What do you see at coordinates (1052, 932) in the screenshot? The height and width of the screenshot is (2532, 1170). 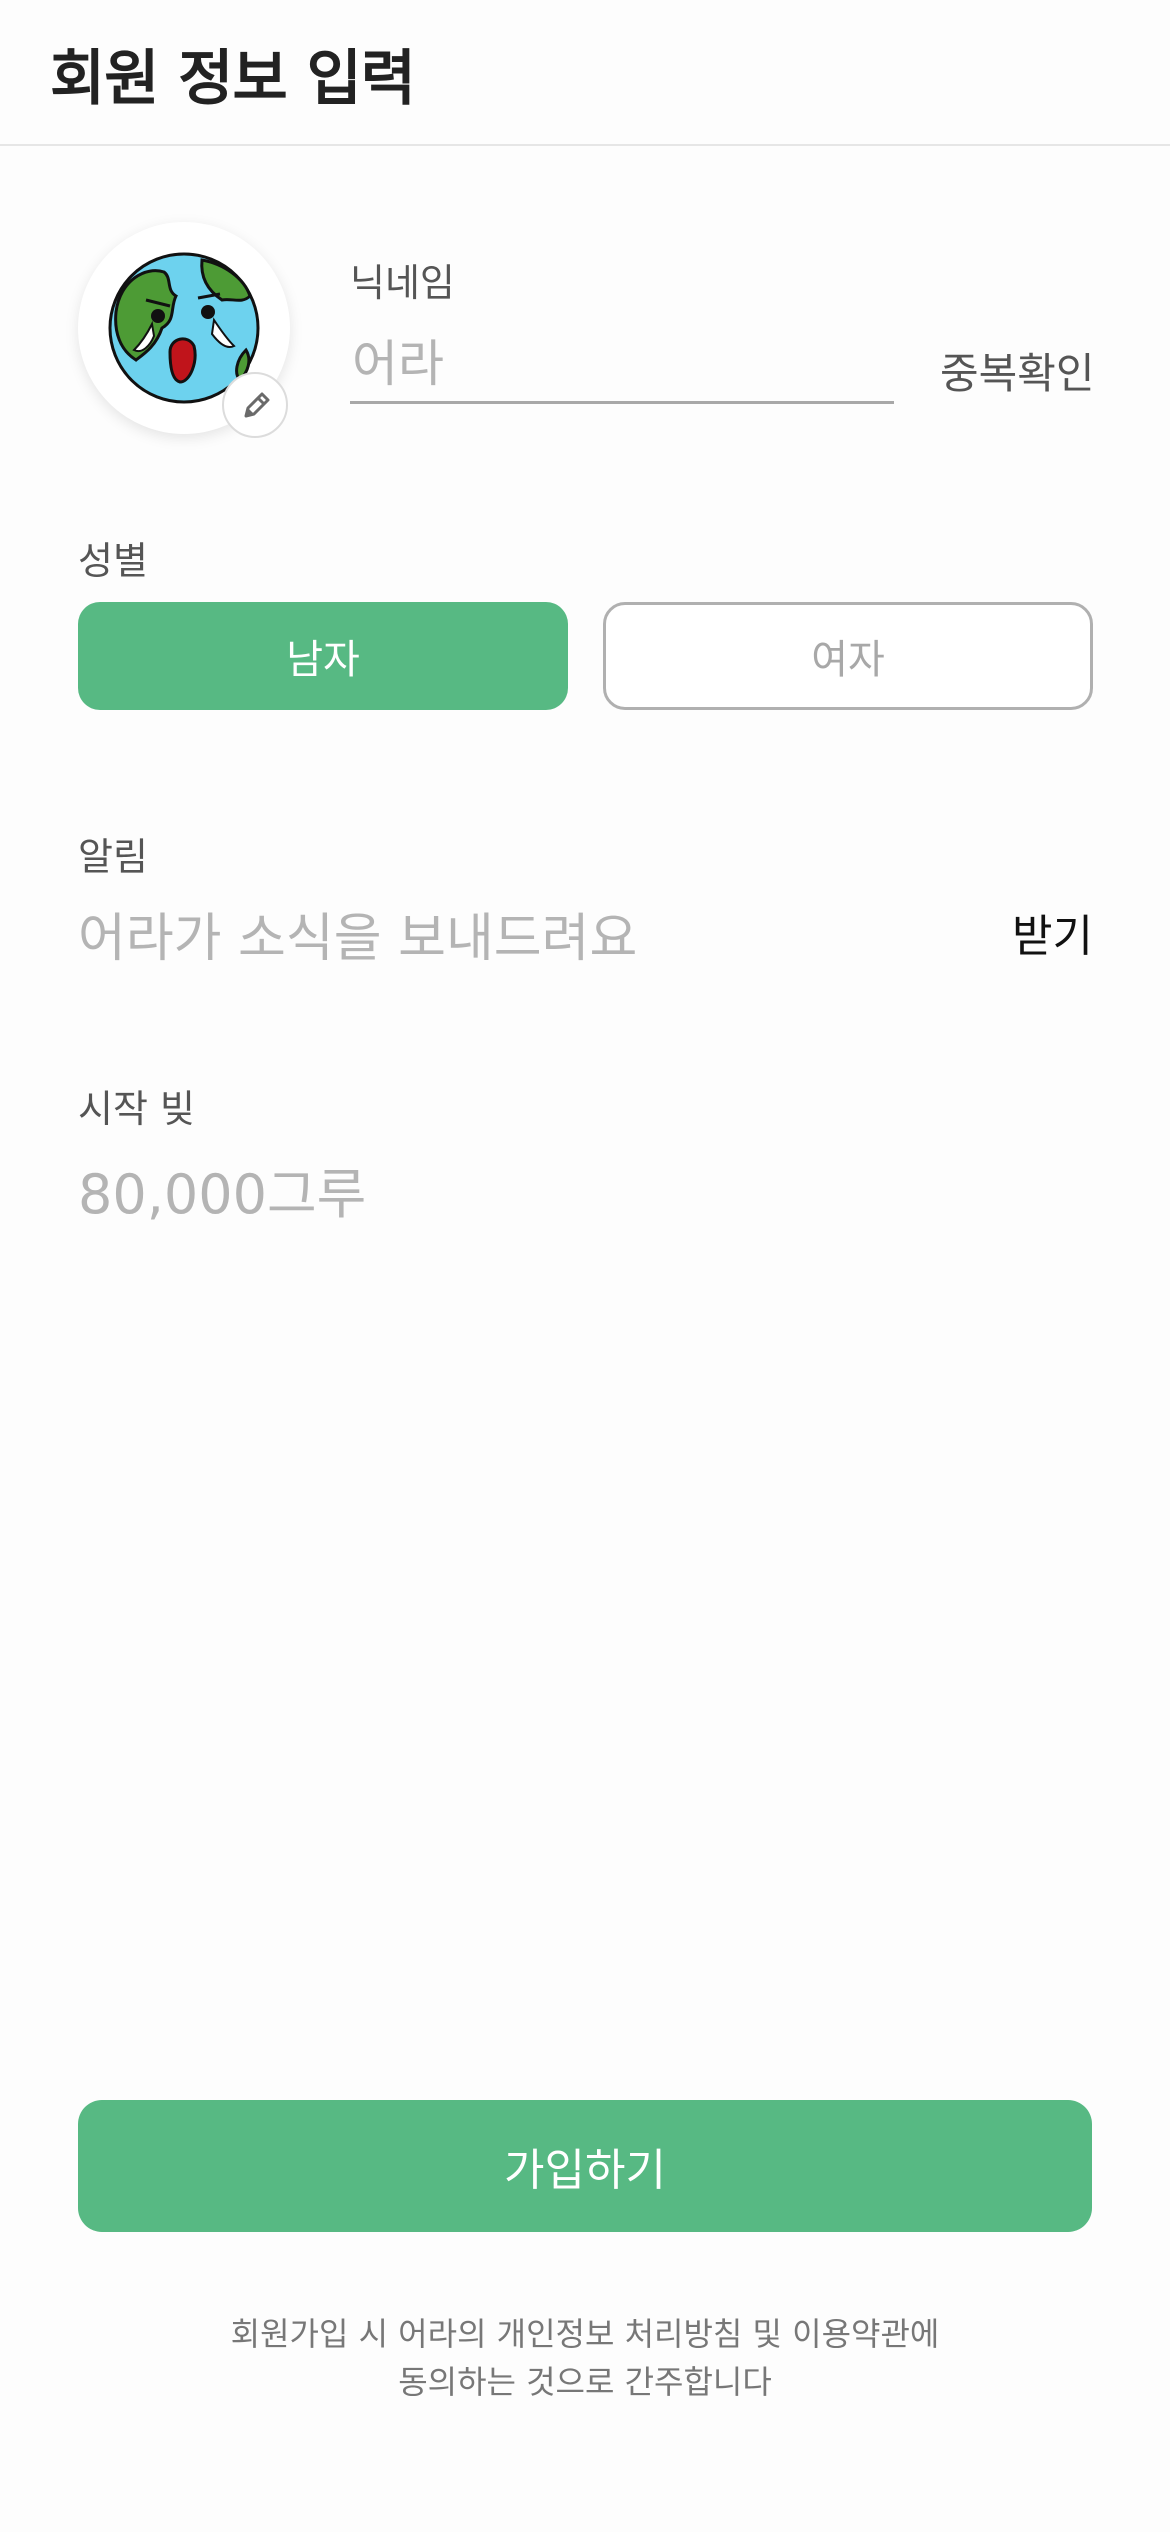 I see `notification-receive-toggle: 받기` at bounding box center [1052, 932].